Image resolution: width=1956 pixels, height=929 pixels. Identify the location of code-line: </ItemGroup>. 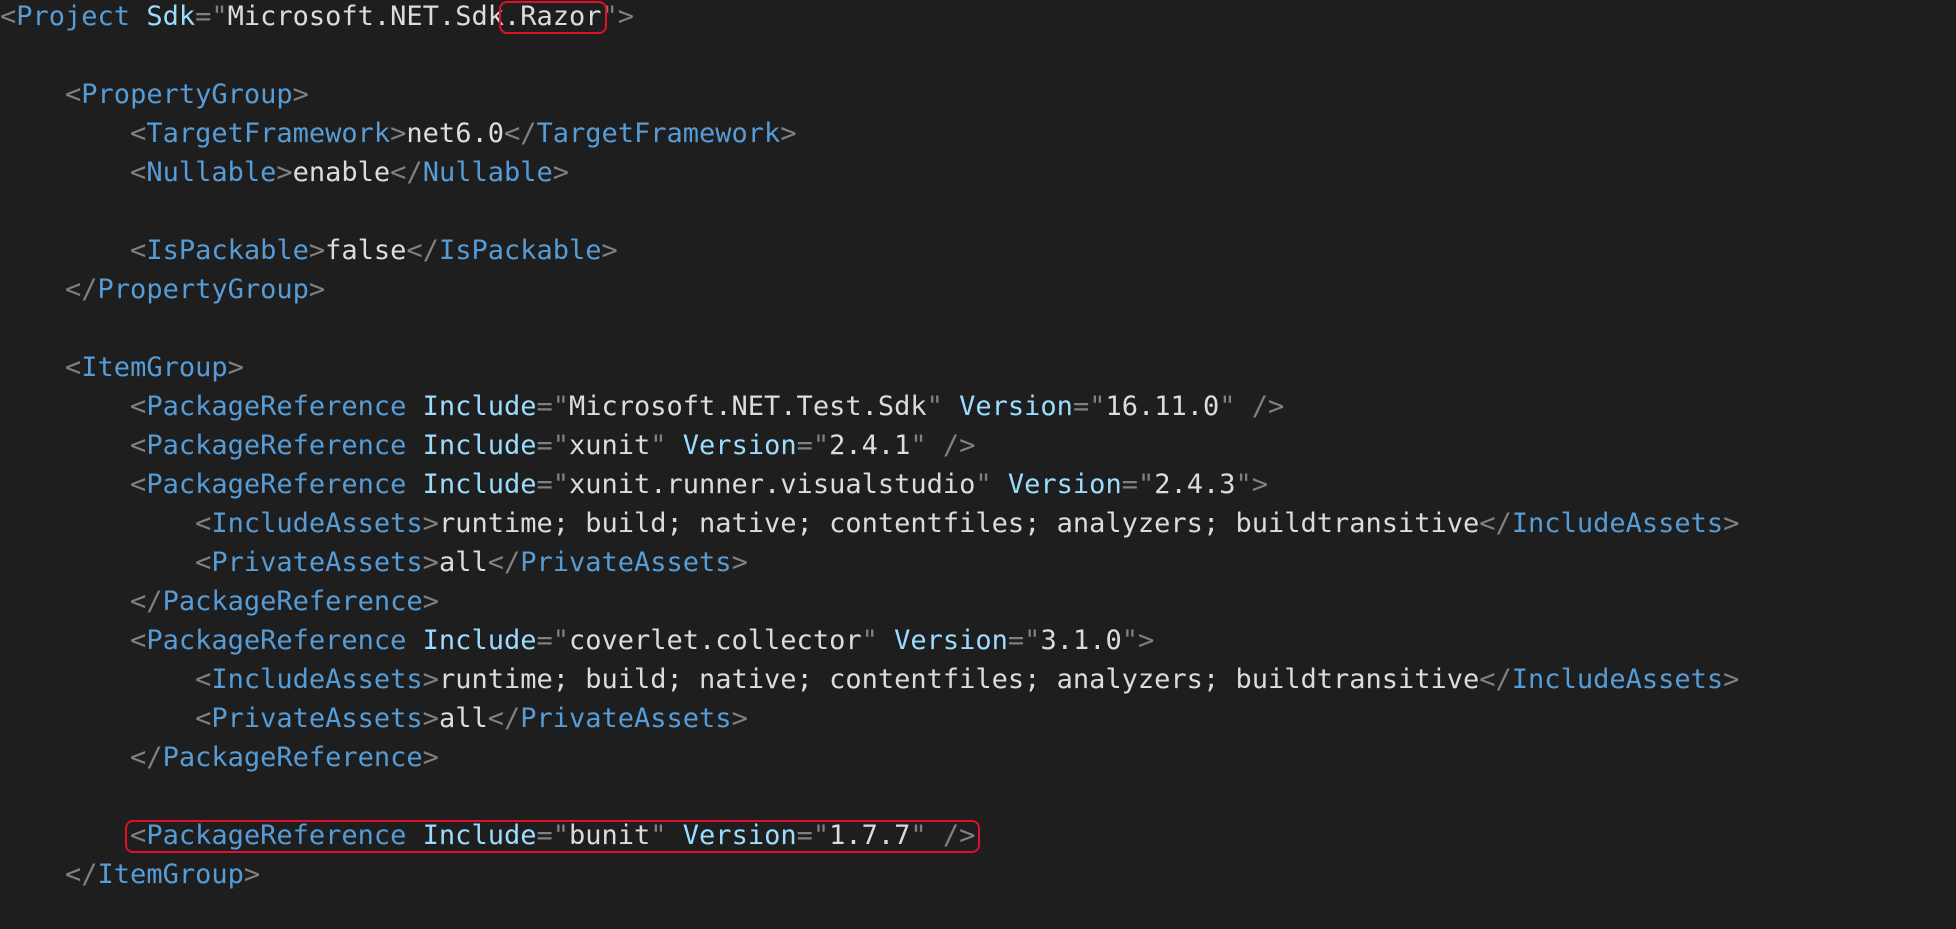
(130, 877).